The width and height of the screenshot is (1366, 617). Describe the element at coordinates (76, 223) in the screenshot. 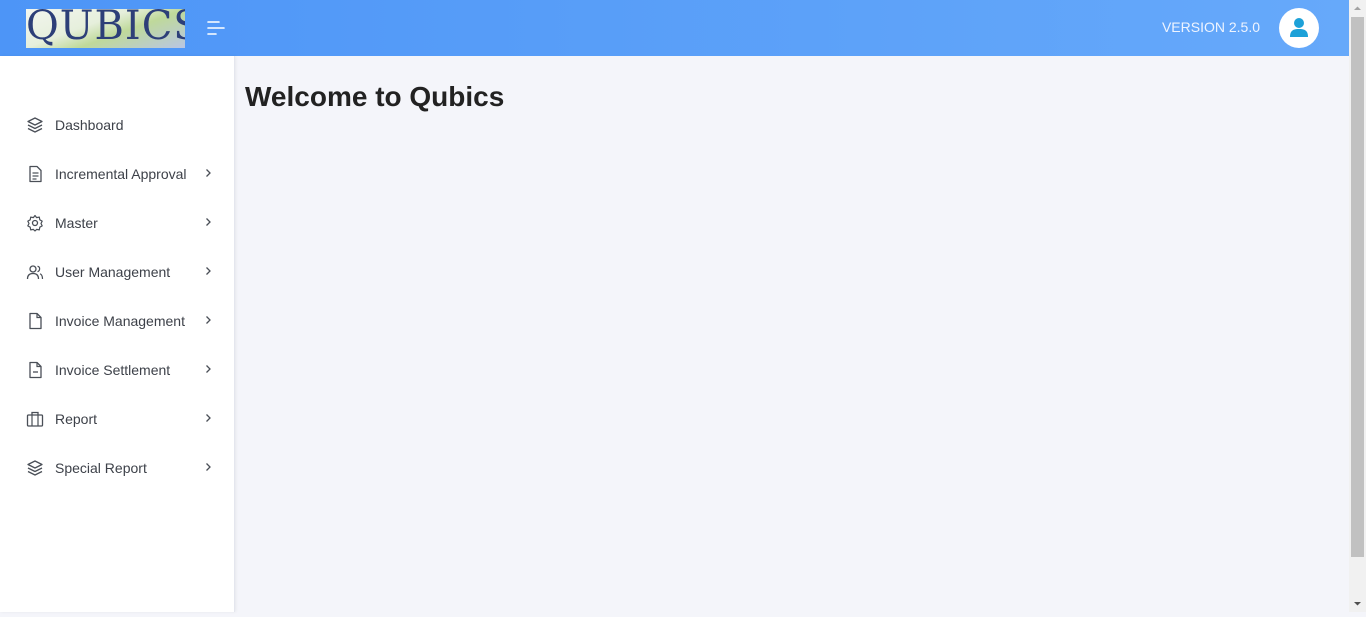

I see `sidebar-item-label: Master` at that location.